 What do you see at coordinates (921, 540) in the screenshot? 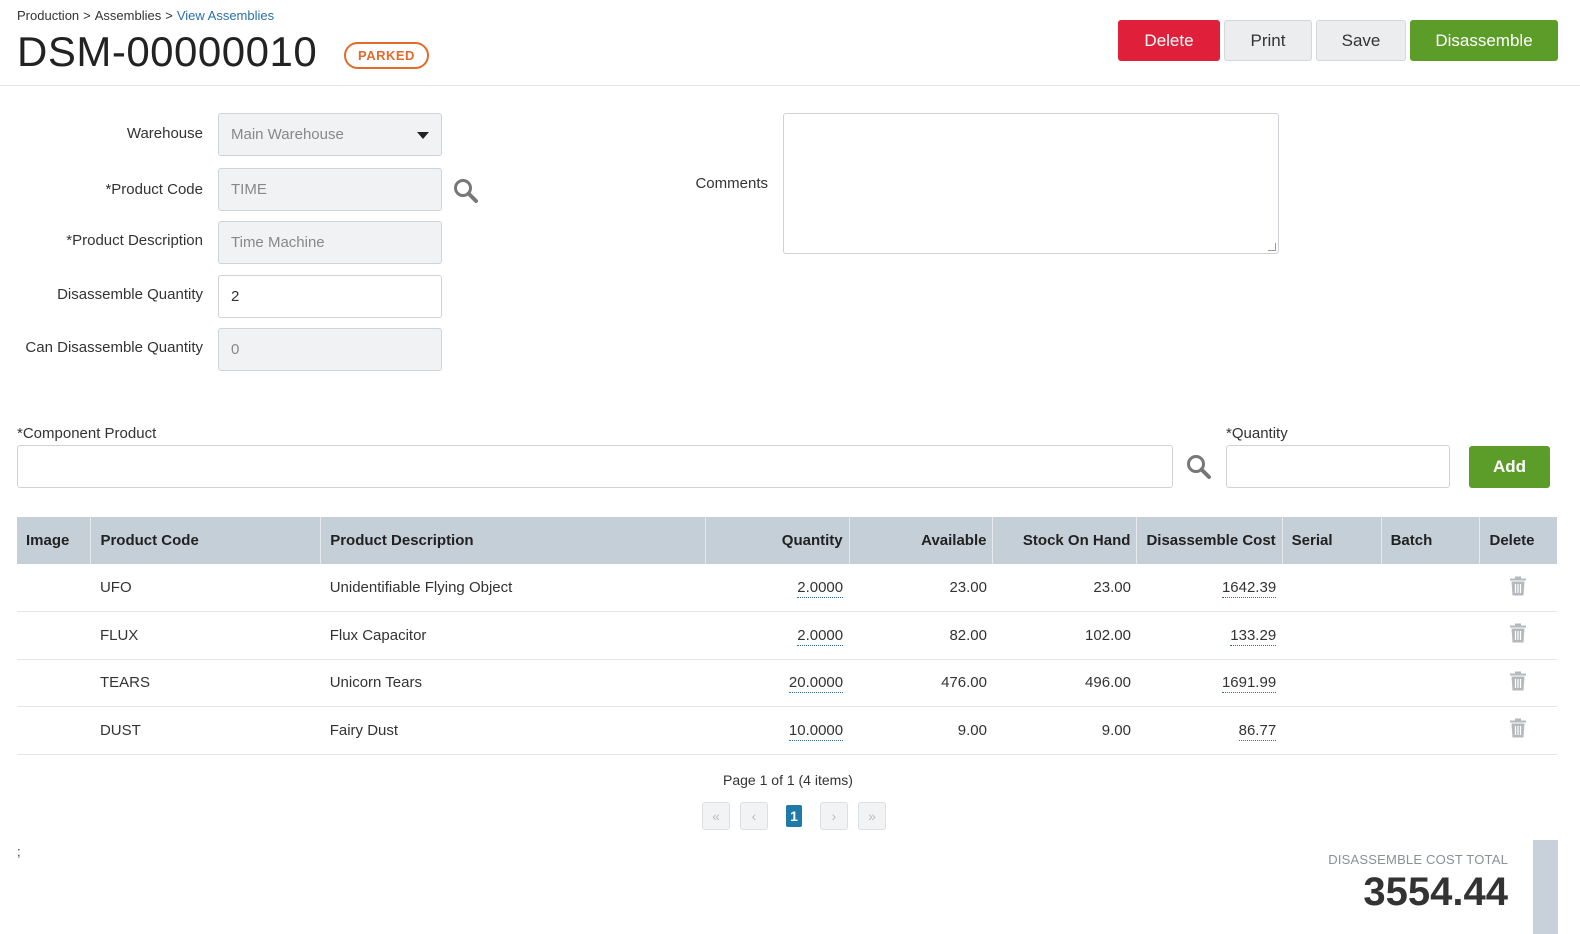
I see `column-header-available: Available` at bounding box center [921, 540].